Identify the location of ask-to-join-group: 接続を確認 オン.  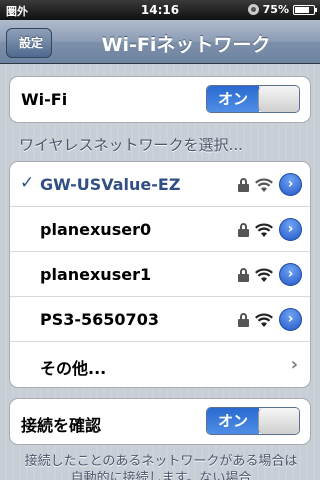
(160, 421).